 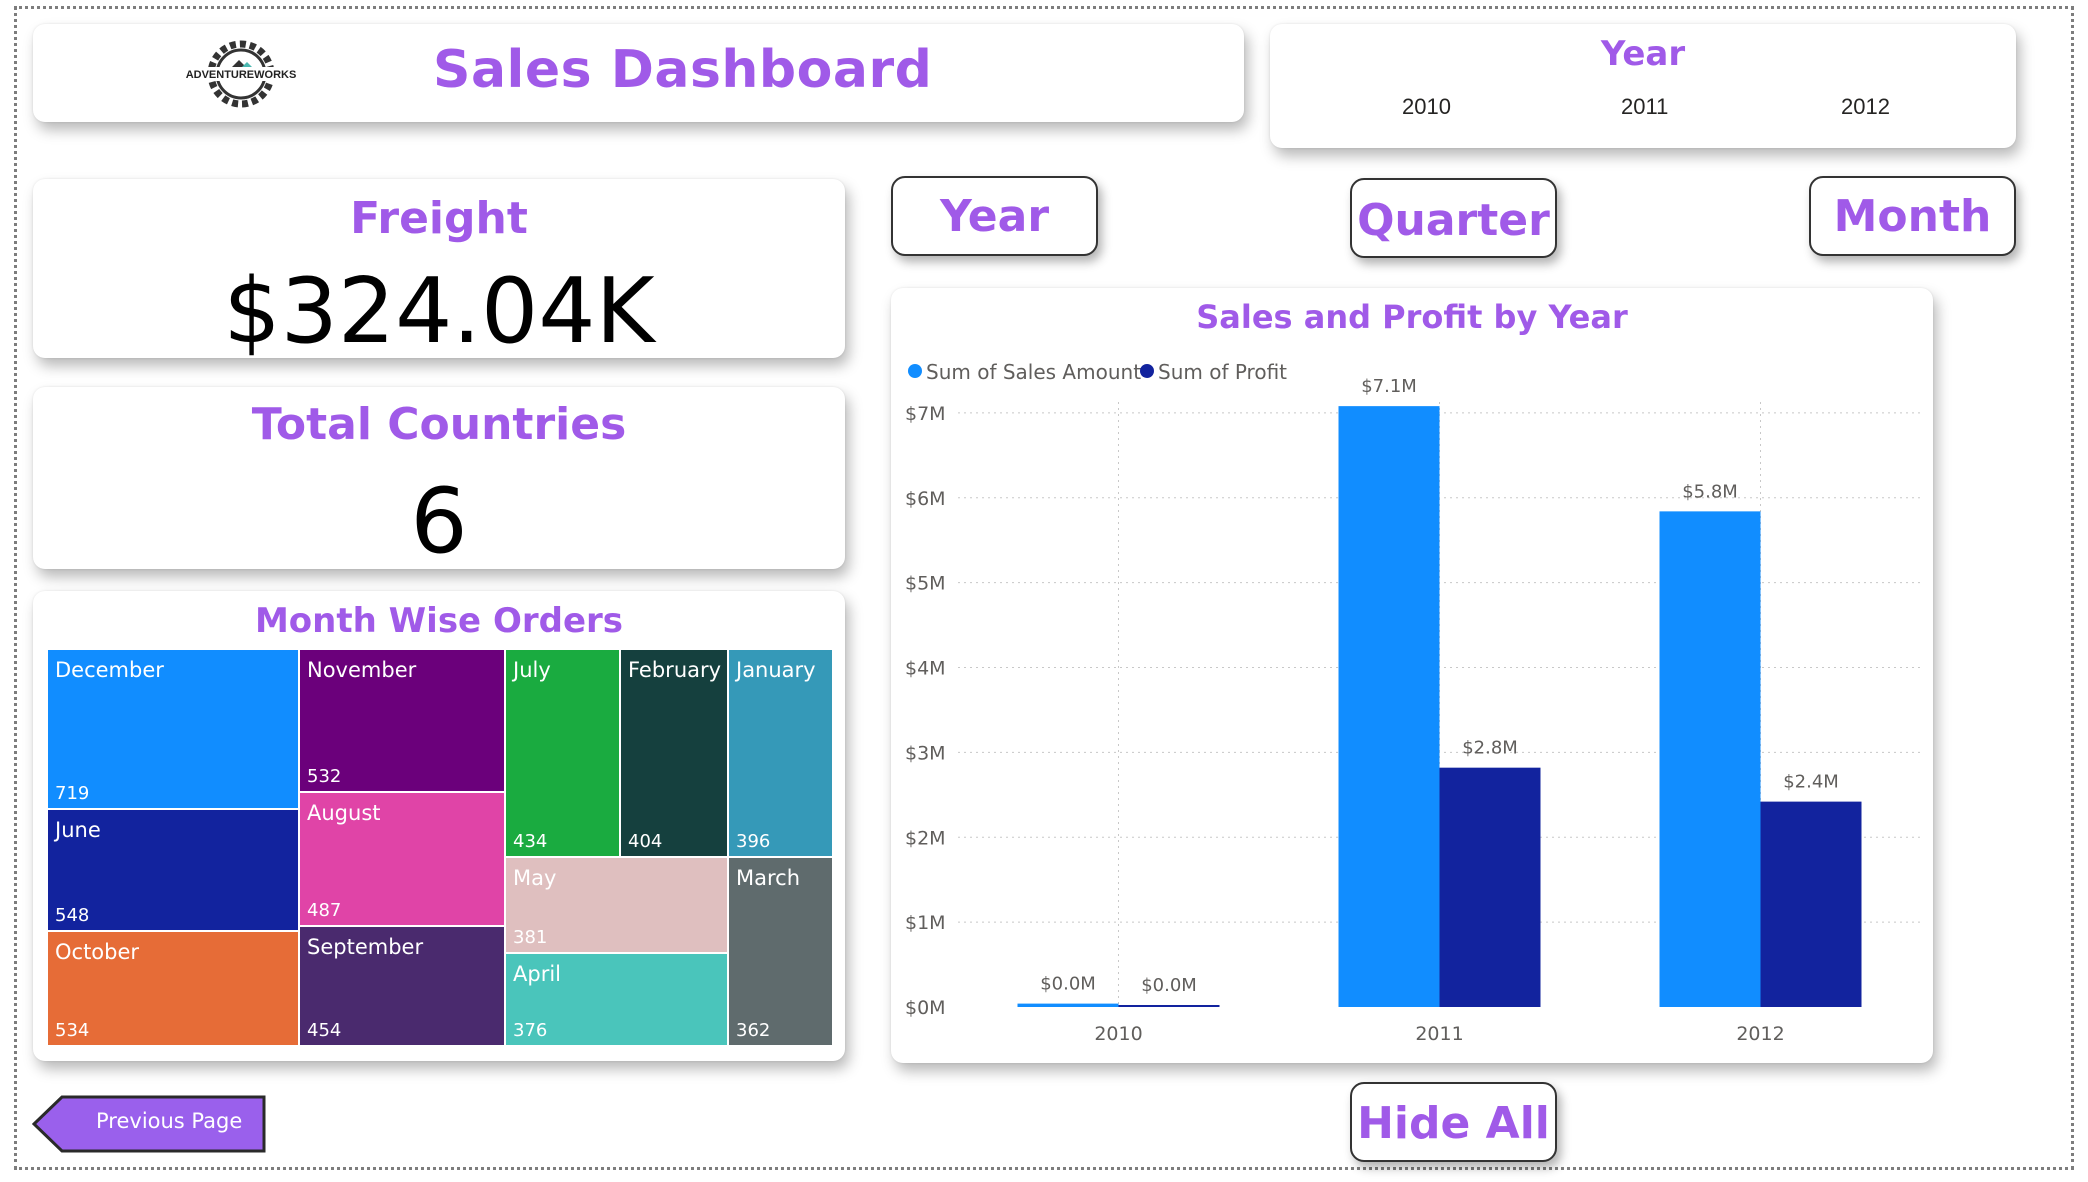 What do you see at coordinates (994, 216) in the screenshot?
I see `year-button: Year` at bounding box center [994, 216].